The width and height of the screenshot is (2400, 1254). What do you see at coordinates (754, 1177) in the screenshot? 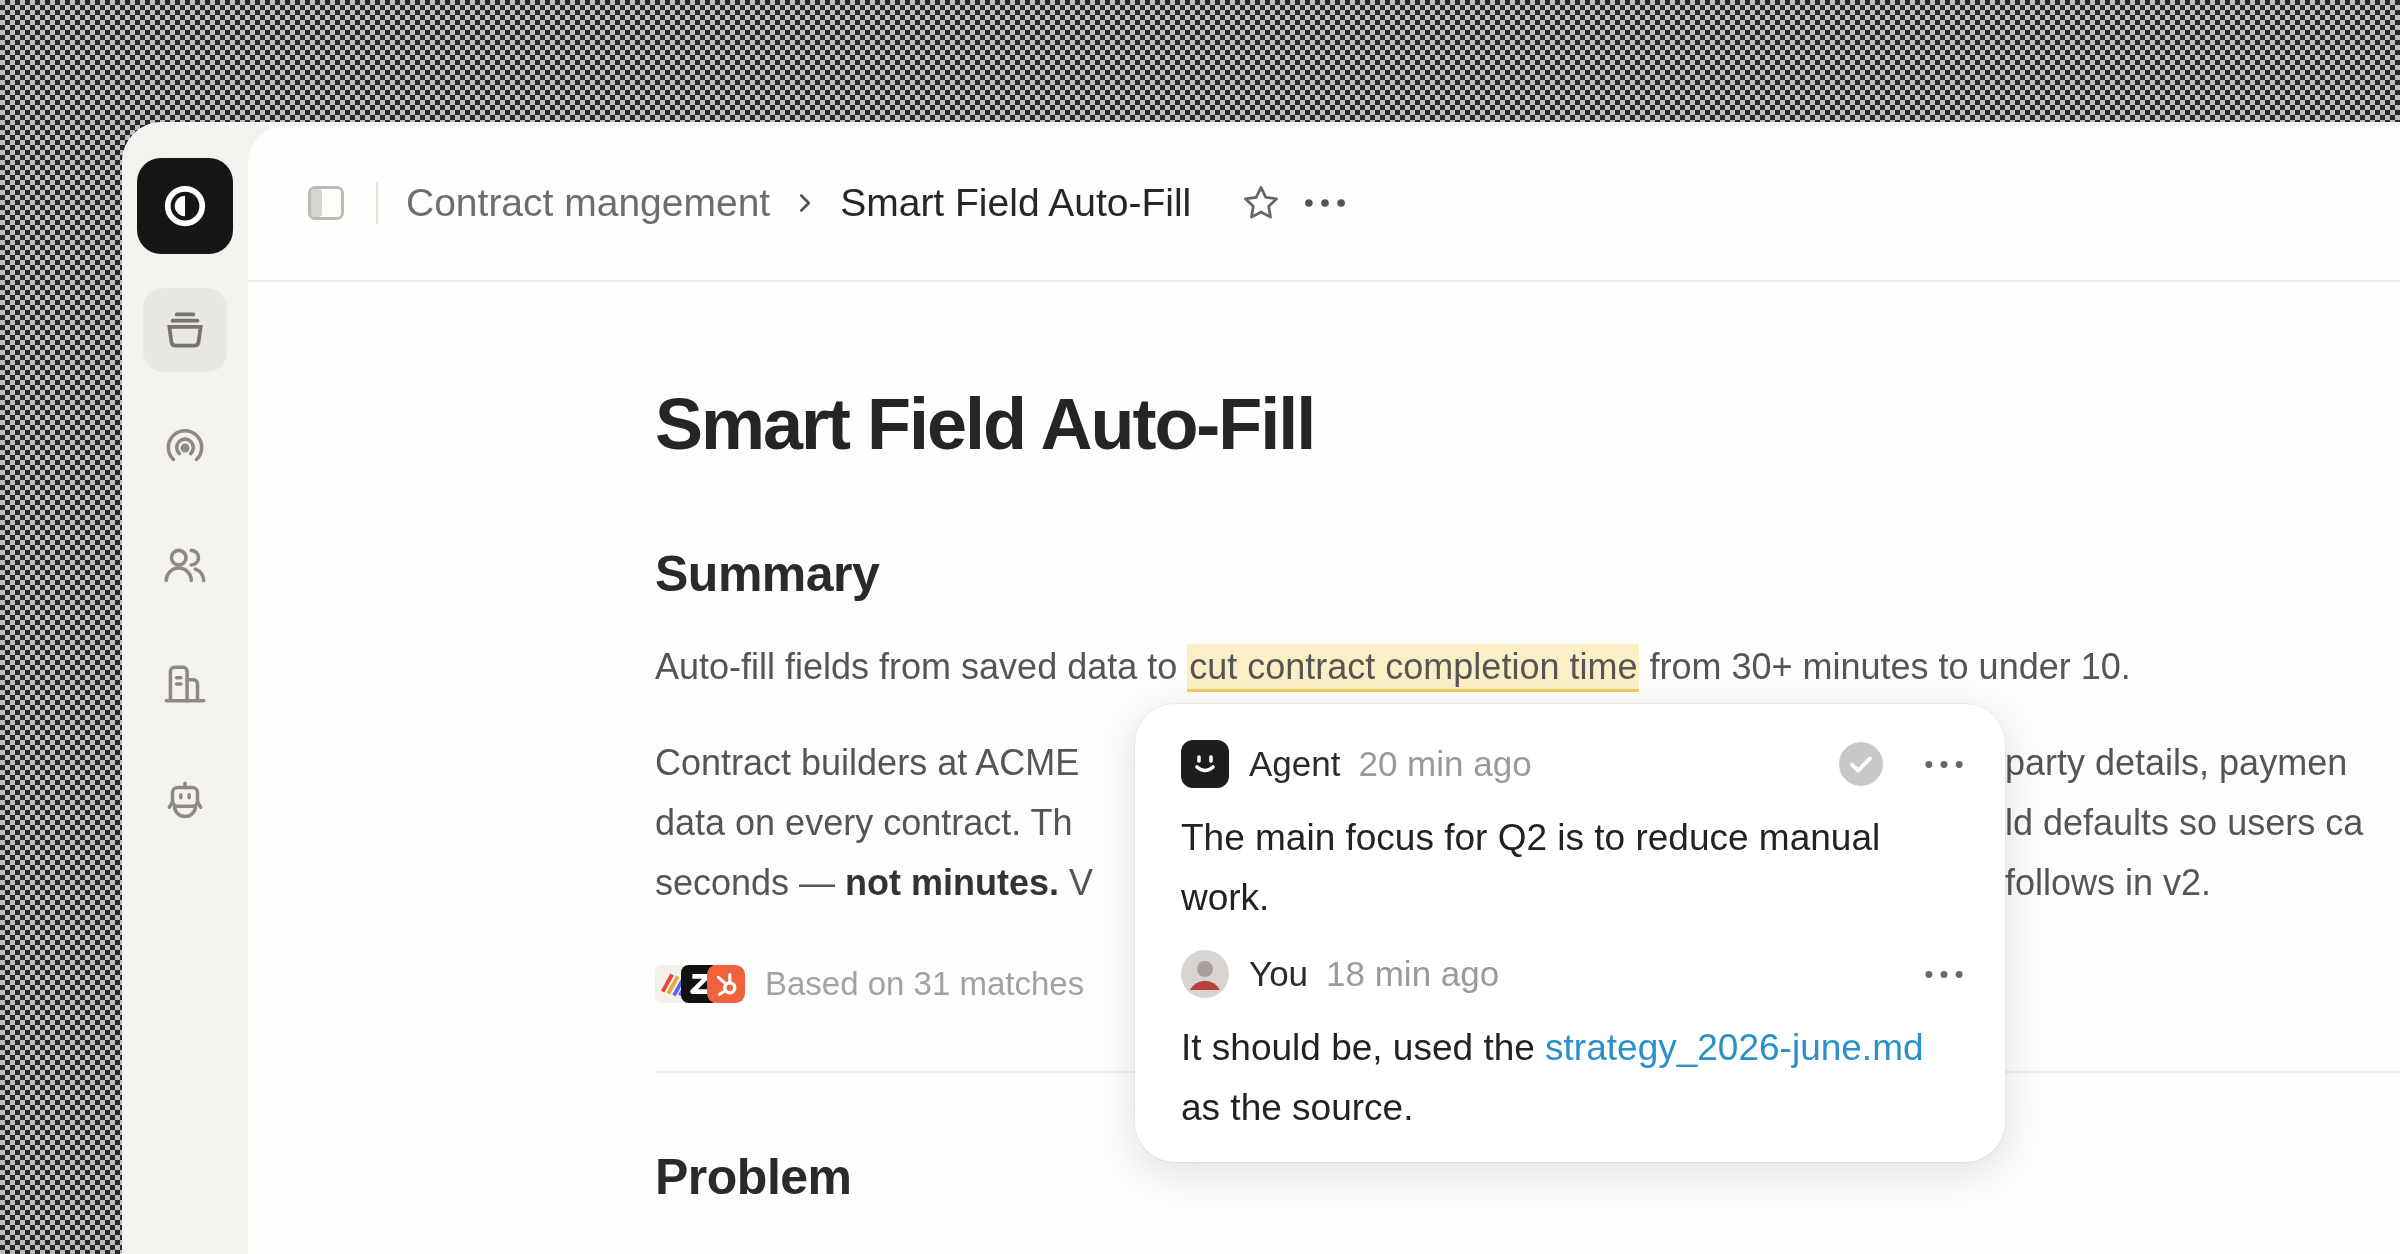
I see `section-heading: Problem` at bounding box center [754, 1177].